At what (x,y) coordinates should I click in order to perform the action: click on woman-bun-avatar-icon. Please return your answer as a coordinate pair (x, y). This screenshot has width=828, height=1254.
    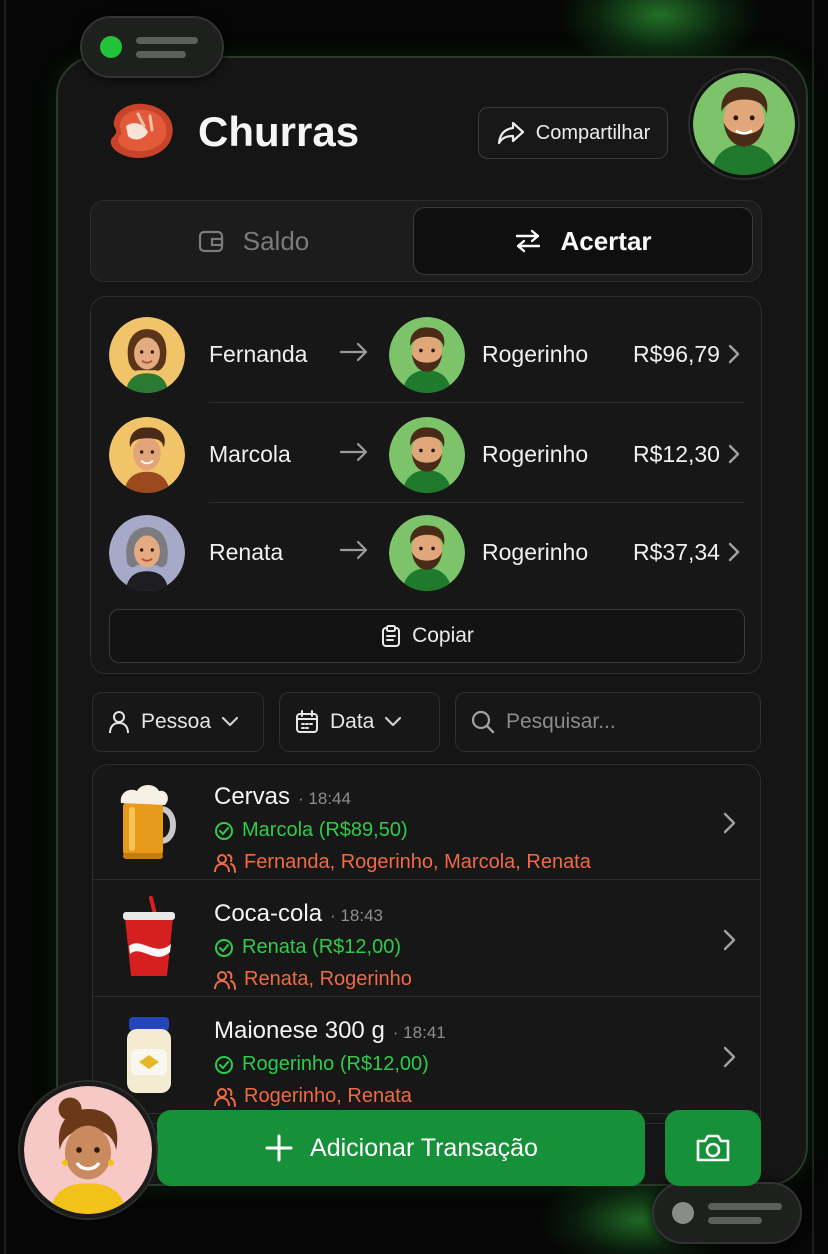
    Looking at the image, I should click on (88, 1150).